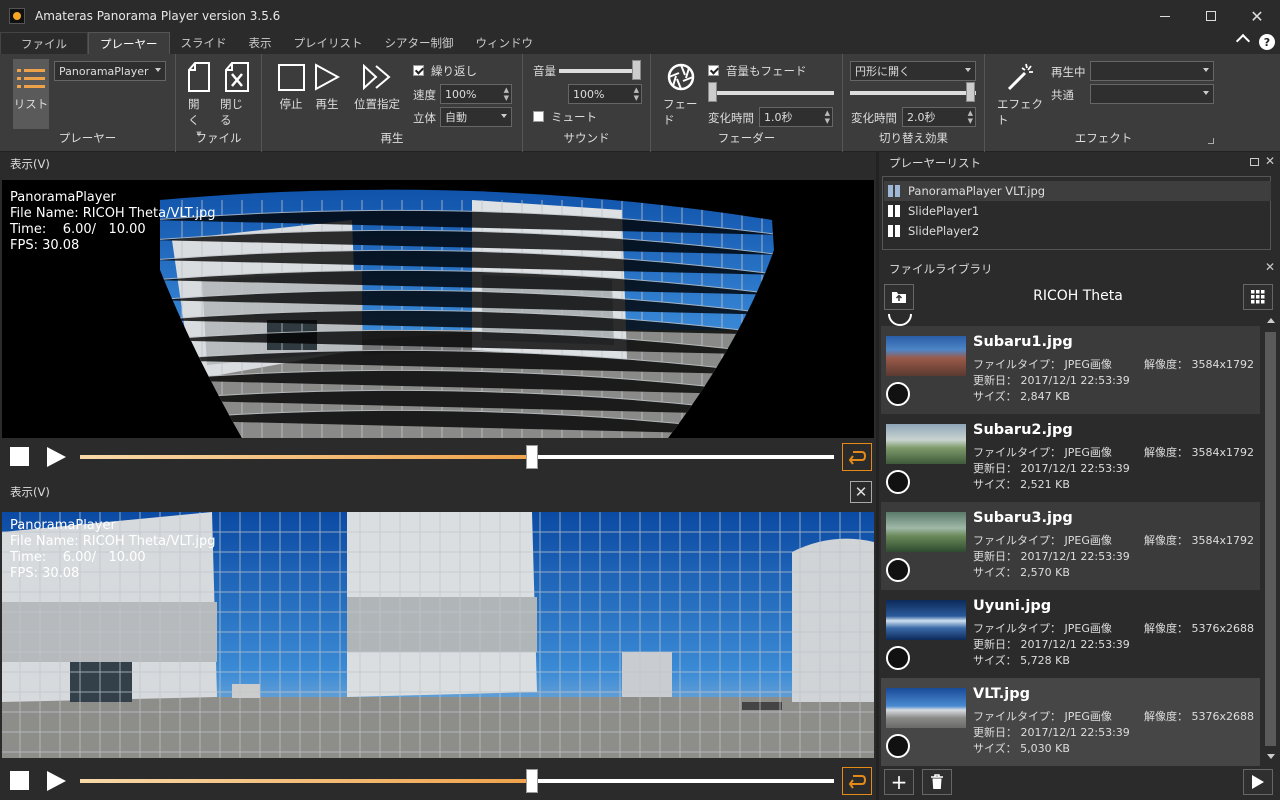 The width and height of the screenshot is (1280, 800). Describe the element at coordinates (1258, 297) in the screenshot. I see `grid-view-button` at that location.